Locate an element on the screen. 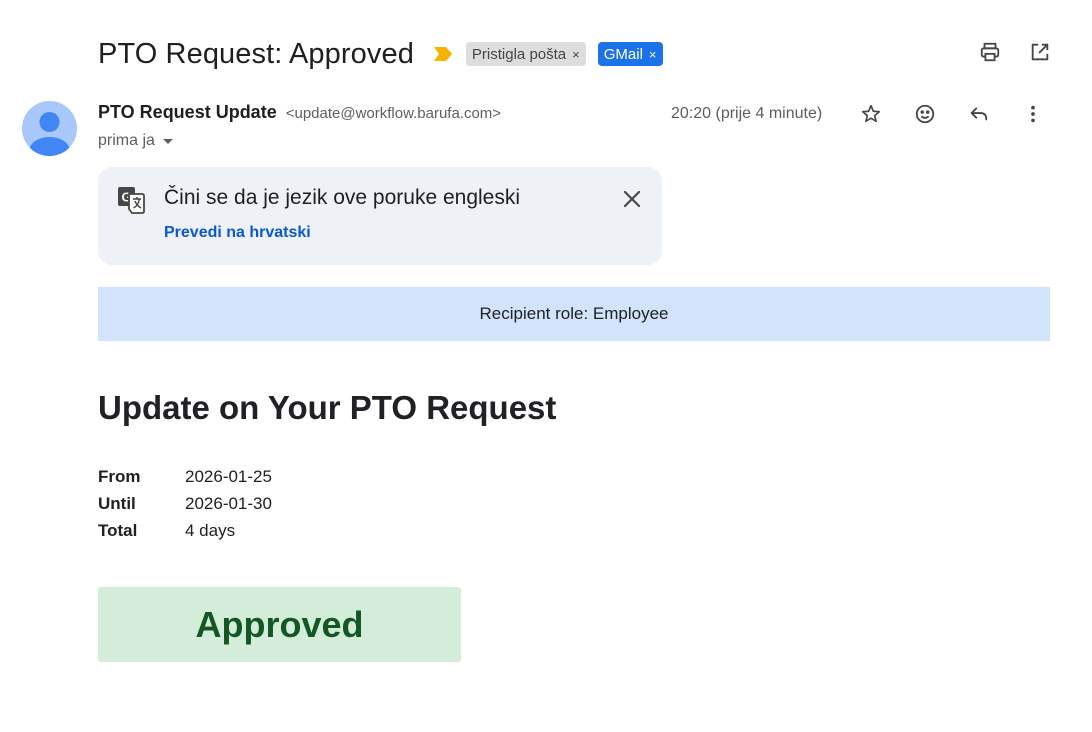 This screenshot has width=1092, height=732. star-button is located at coordinates (871, 114).